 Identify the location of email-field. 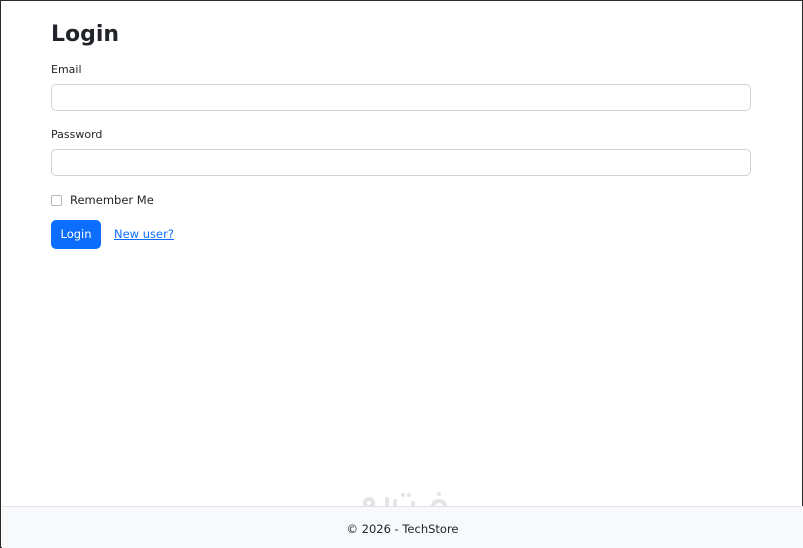
(401, 97).